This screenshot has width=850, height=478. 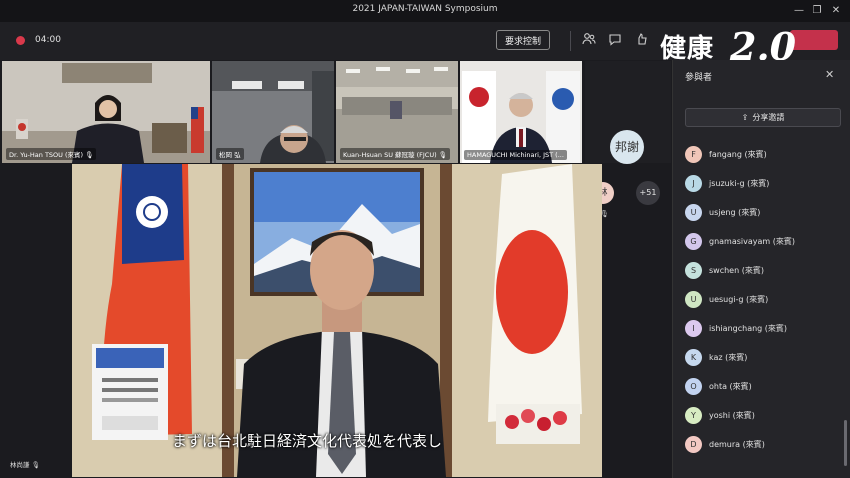 I want to click on overflow-participants-badge: +51, so click(x=648, y=193).